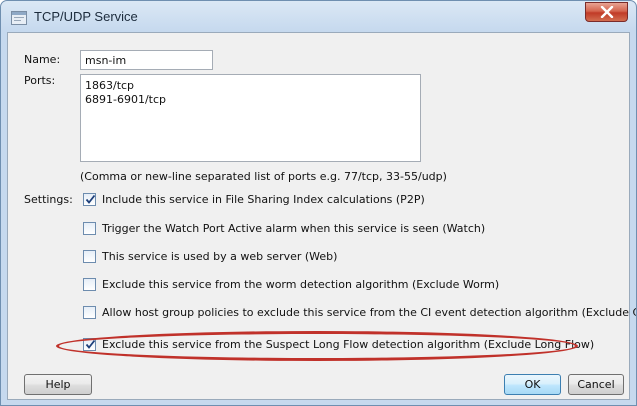  I want to click on cancel-button: Cancel, so click(596, 384).